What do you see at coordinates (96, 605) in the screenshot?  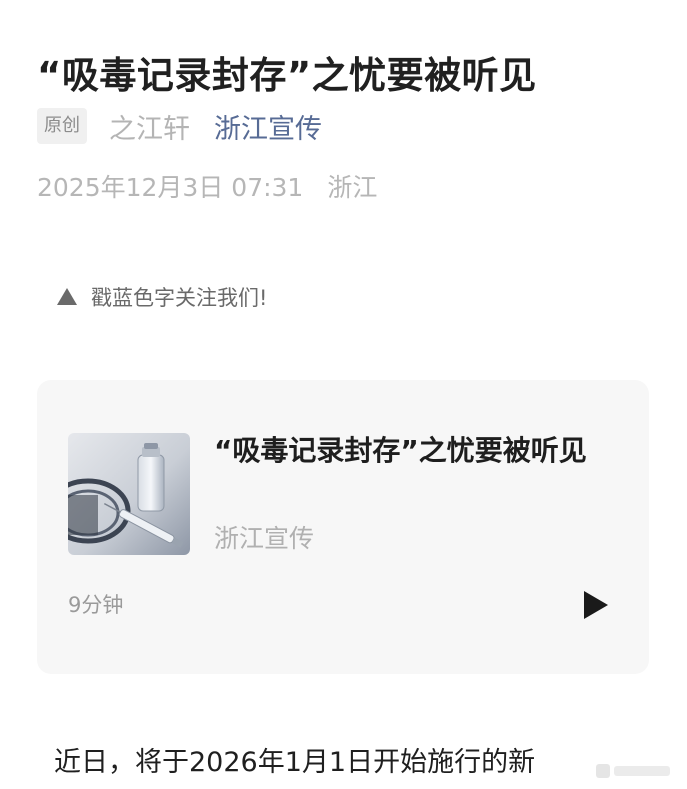 I see `audio-duration: 9分钟` at bounding box center [96, 605].